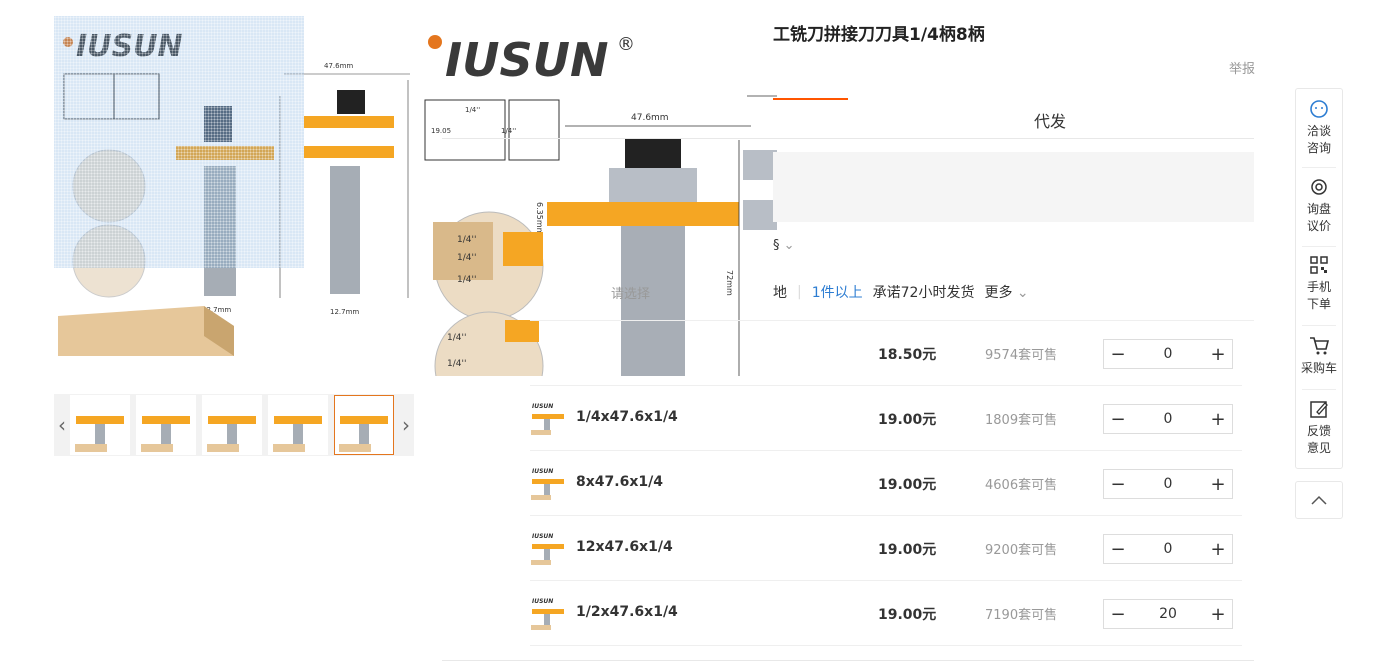 This screenshot has height=669, width=1395. What do you see at coordinates (1319, 109) in the screenshot?
I see `chat-icon` at bounding box center [1319, 109].